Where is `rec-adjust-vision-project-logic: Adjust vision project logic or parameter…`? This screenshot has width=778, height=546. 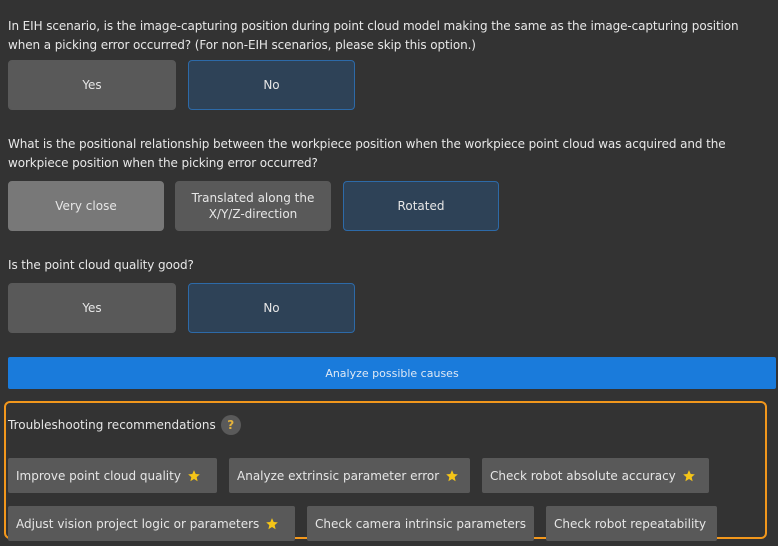
rec-adjust-vision-project-logic: Adjust vision project logic or parameter… is located at coordinates (151, 523).